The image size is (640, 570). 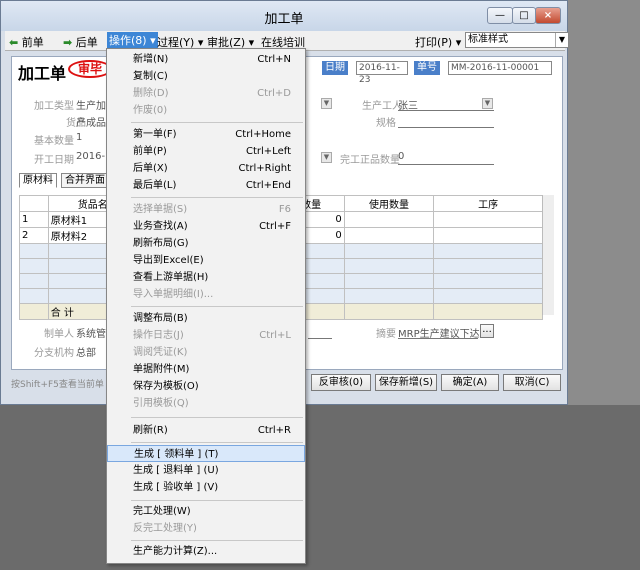 I want to click on date-label: 日期, so click(x=335, y=68).